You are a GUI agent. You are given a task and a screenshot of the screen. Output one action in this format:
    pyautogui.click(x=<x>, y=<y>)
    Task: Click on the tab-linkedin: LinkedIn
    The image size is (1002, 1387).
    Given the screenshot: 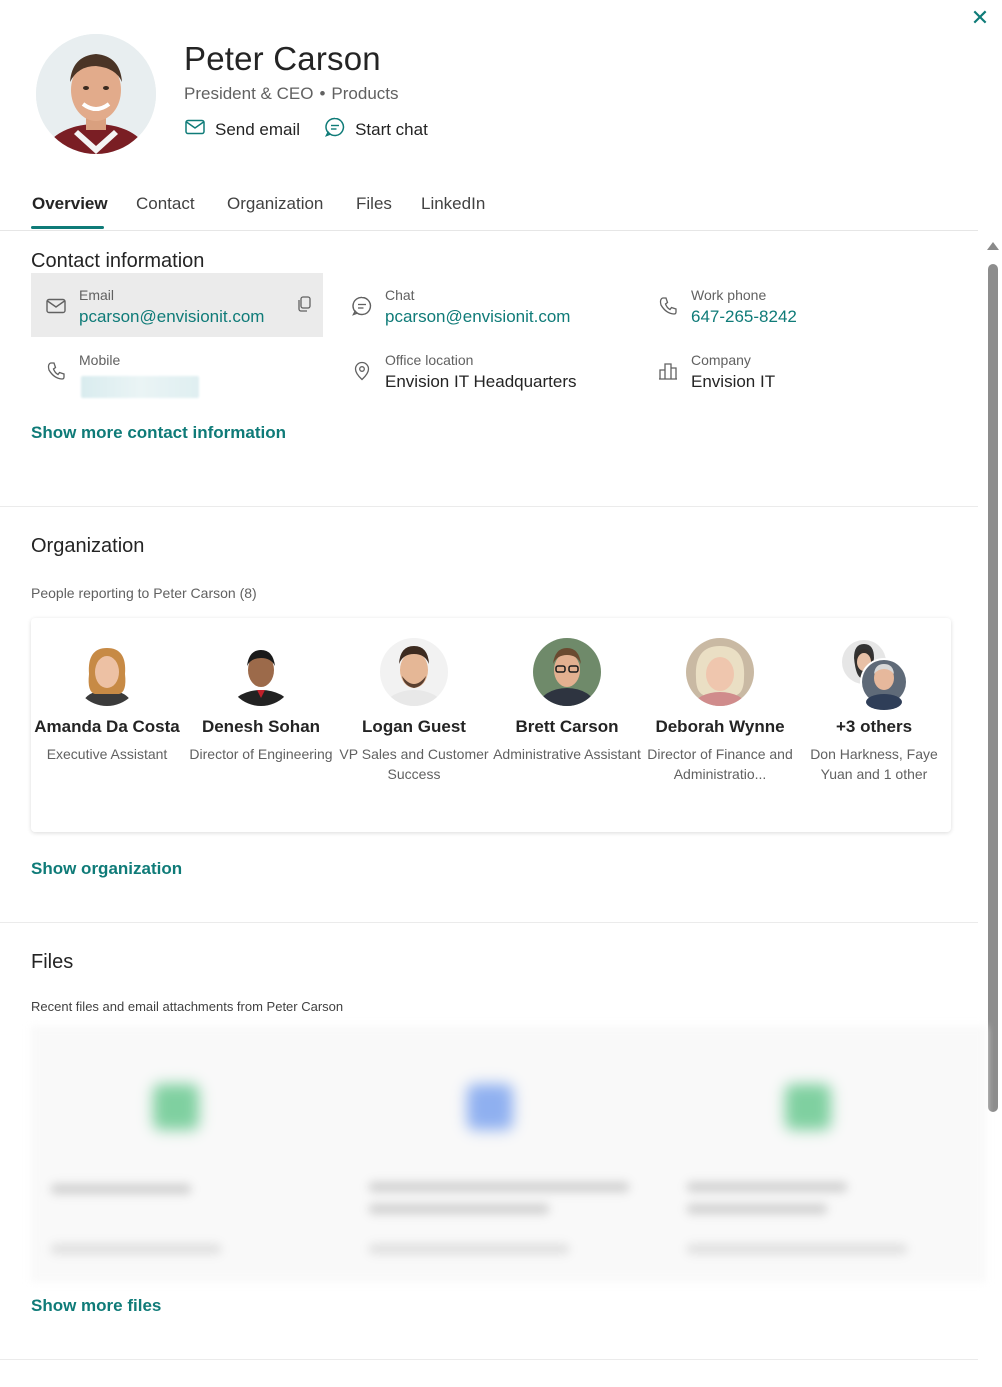 What is the action you would take?
    pyautogui.click(x=453, y=204)
    